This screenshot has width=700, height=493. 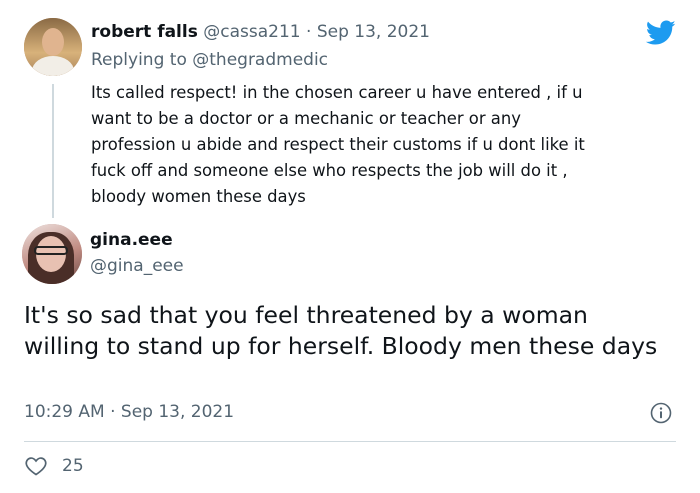 What do you see at coordinates (139, 60) in the screenshot?
I see `replying-to-label: Replying to` at bounding box center [139, 60].